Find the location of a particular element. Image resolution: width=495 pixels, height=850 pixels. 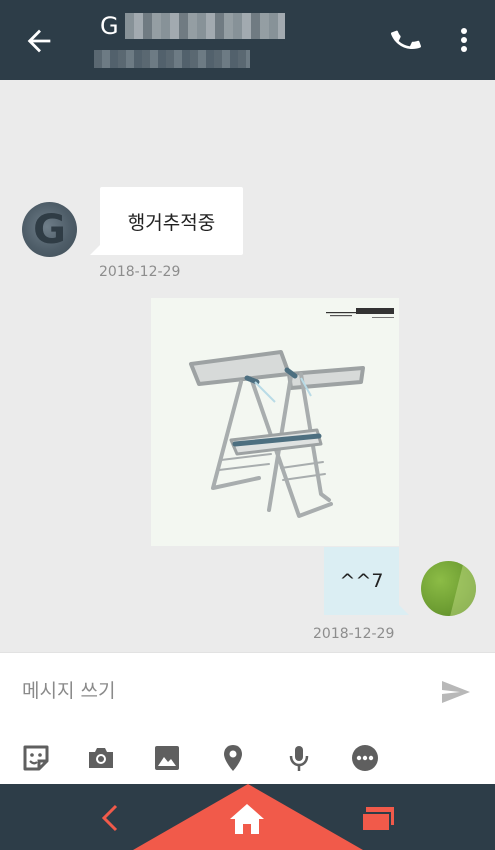

incoming-message-bubble: 행거추적중 is located at coordinates (166, 221).